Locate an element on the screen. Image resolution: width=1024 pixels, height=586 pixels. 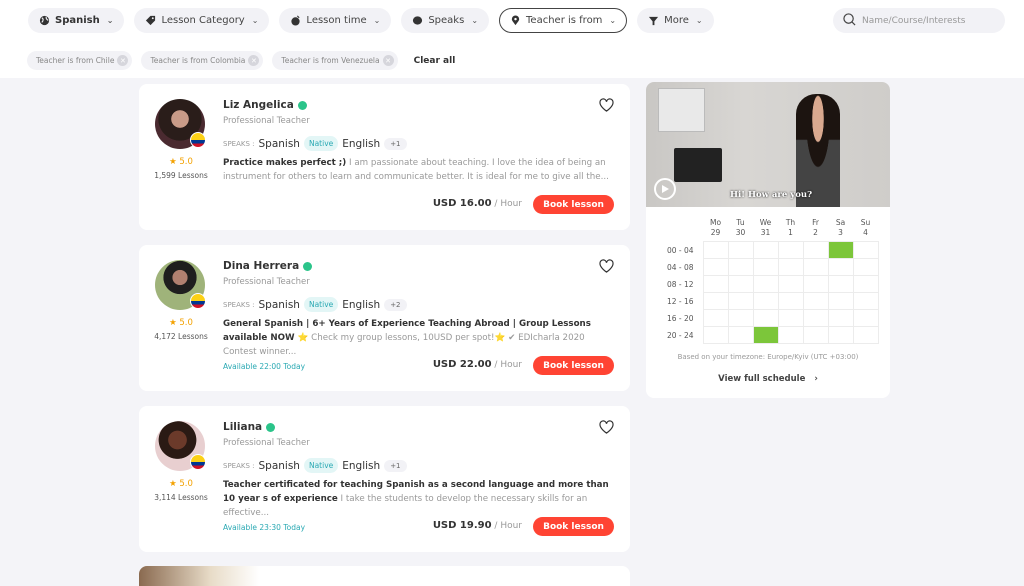
search-box is located at coordinates (919, 20).